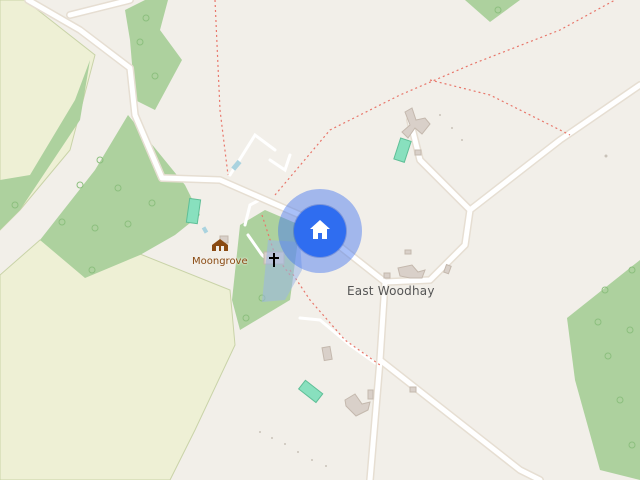 The width and height of the screenshot is (640, 480). Describe the element at coordinates (221, 196) in the screenshot. I see `water-small` at that location.